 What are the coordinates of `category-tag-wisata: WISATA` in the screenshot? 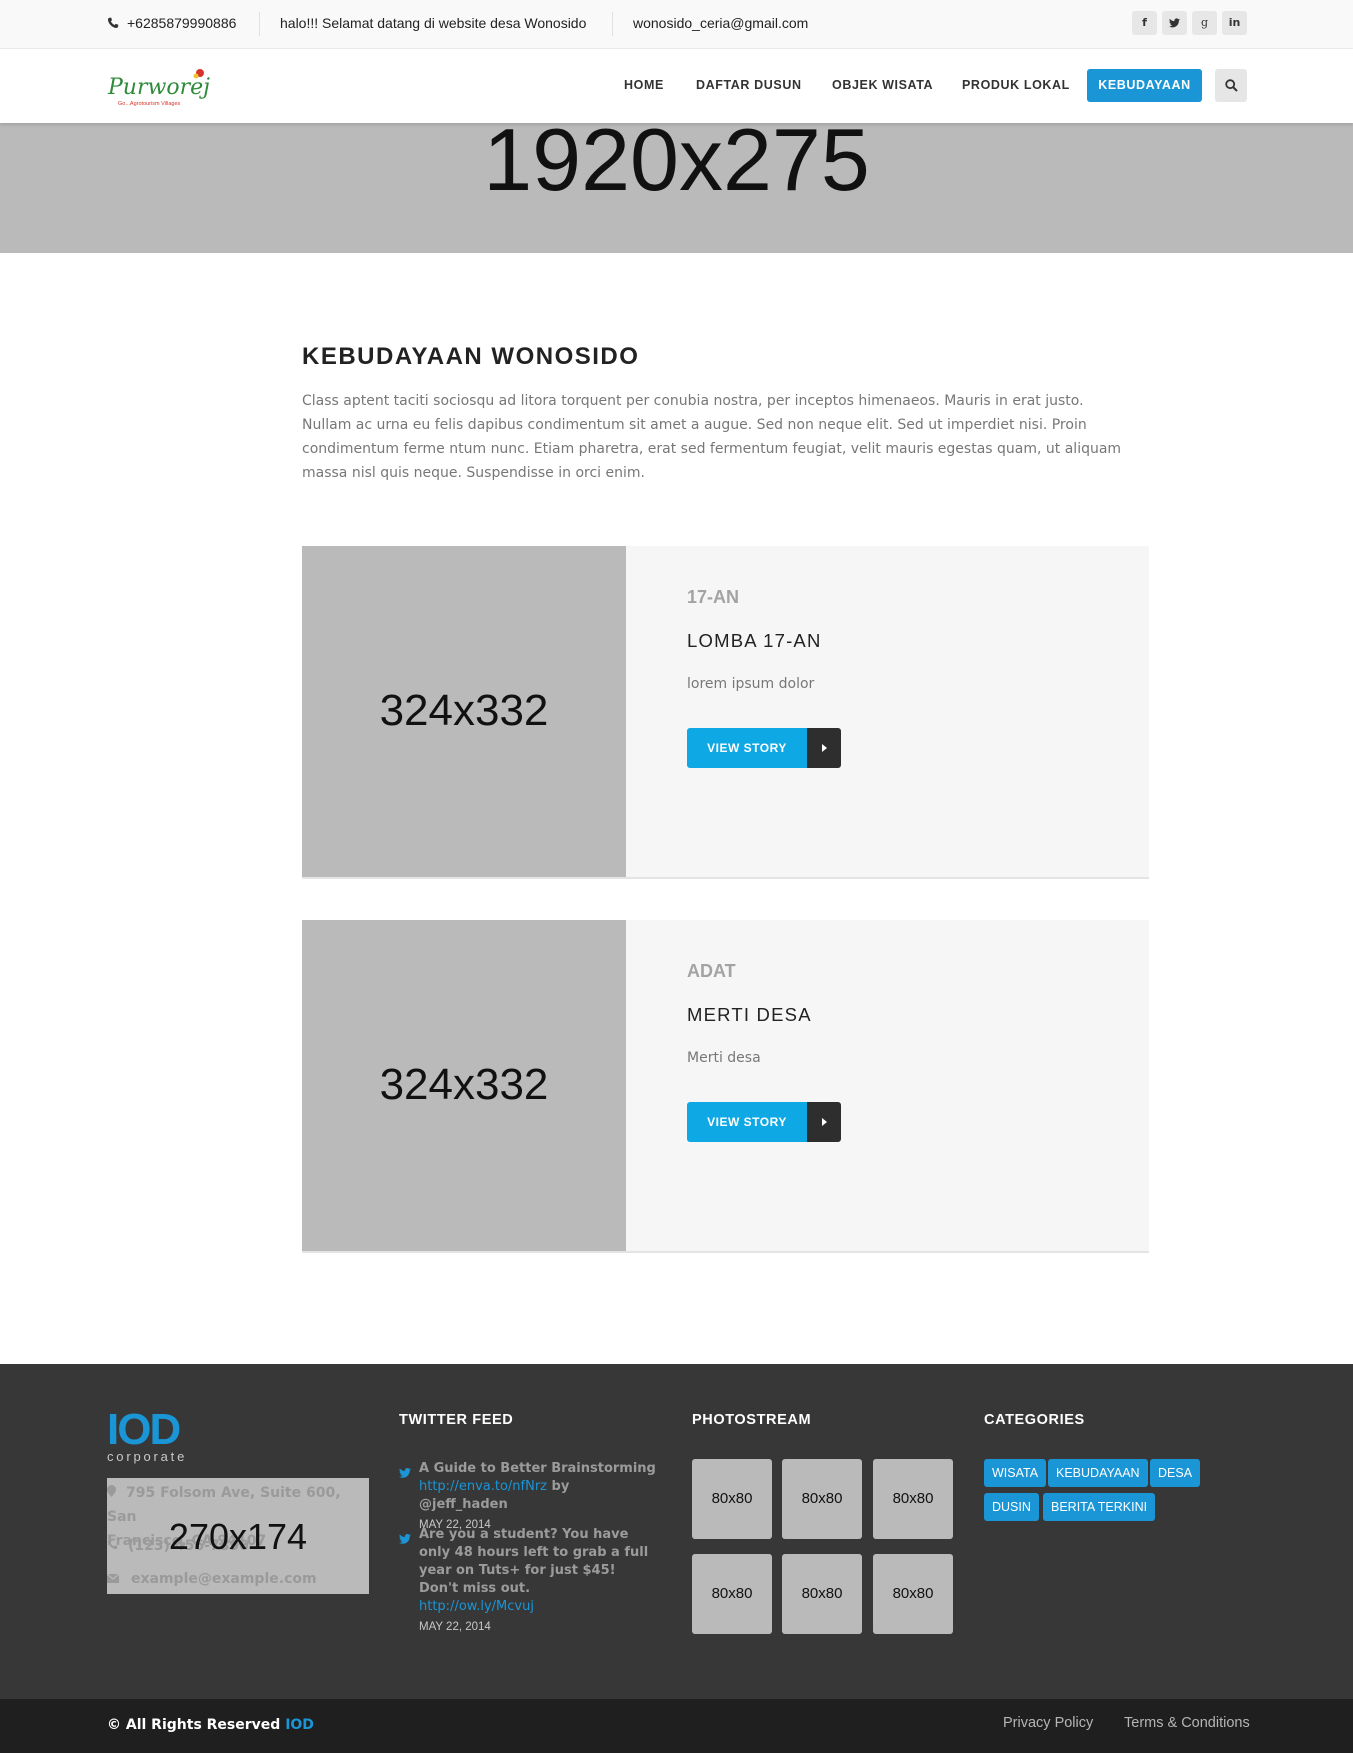 It's located at (1015, 1473).